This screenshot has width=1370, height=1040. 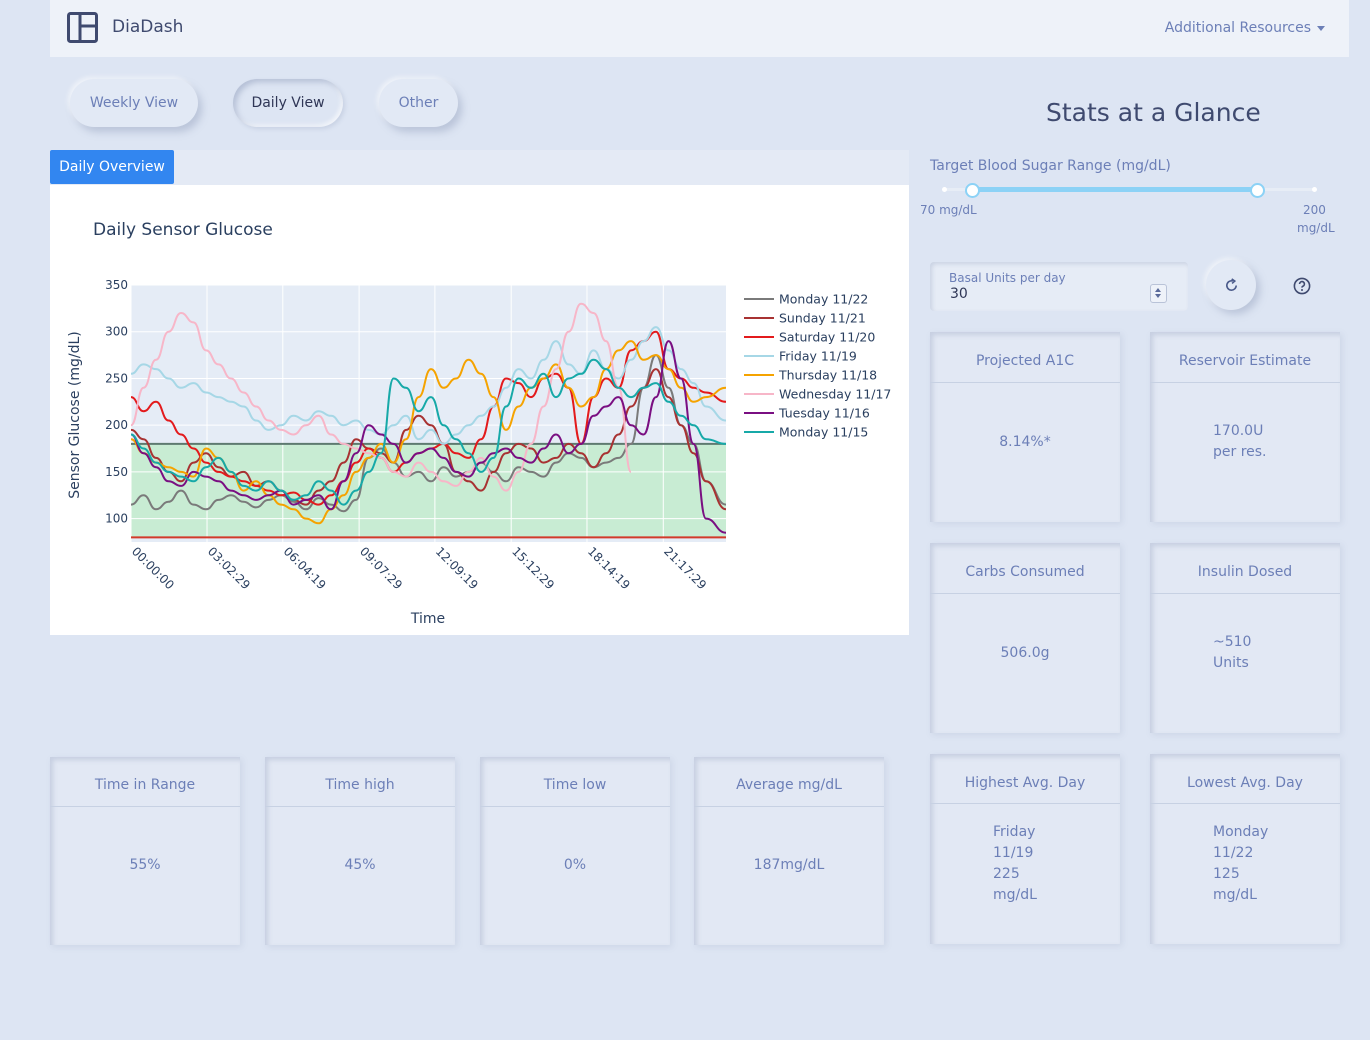 I want to click on legend-item: Monday 11/15, so click(x=806, y=432).